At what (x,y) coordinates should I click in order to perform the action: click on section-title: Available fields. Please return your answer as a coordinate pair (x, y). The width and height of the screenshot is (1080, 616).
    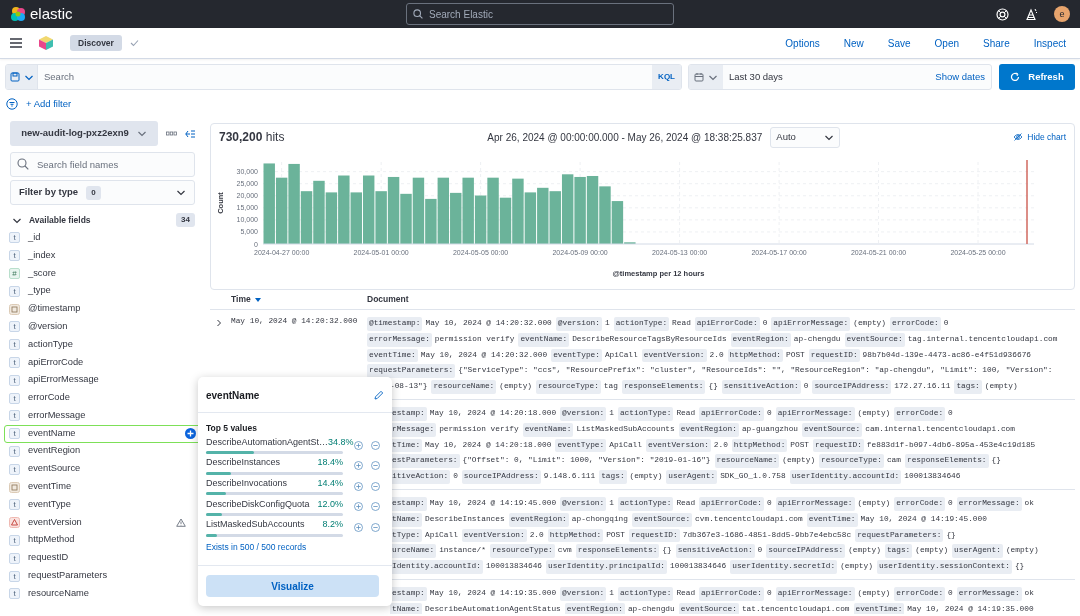
    Looking at the image, I should click on (60, 220).